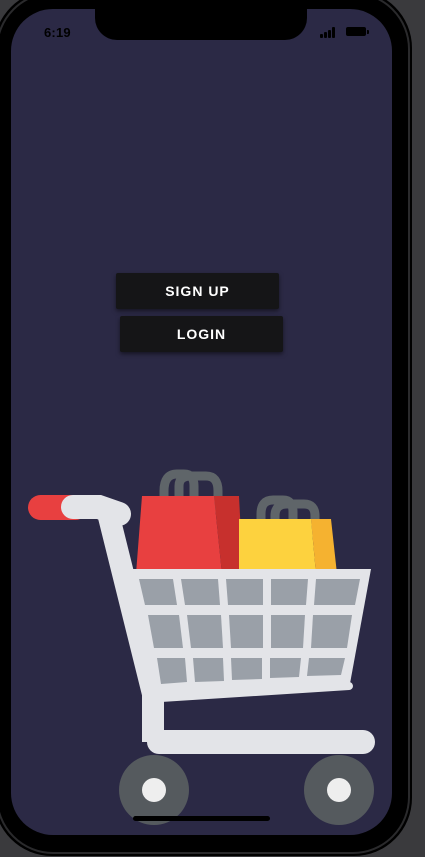 The height and width of the screenshot is (857, 425). Describe the element at coordinates (249, 631) in the screenshot. I see `cart-basket-grid` at that location.